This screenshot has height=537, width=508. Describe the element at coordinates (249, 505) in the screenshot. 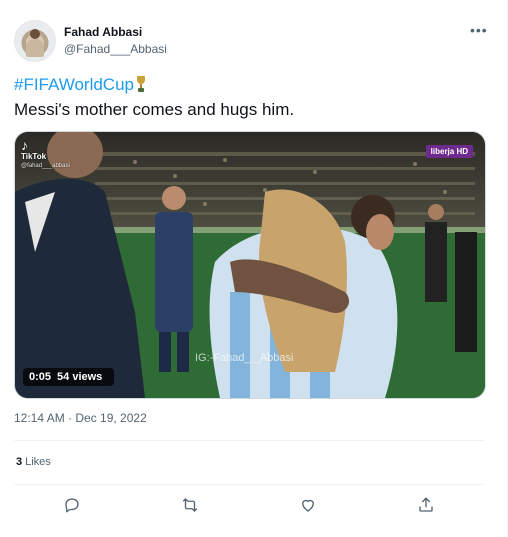

I see `action-bar` at that location.